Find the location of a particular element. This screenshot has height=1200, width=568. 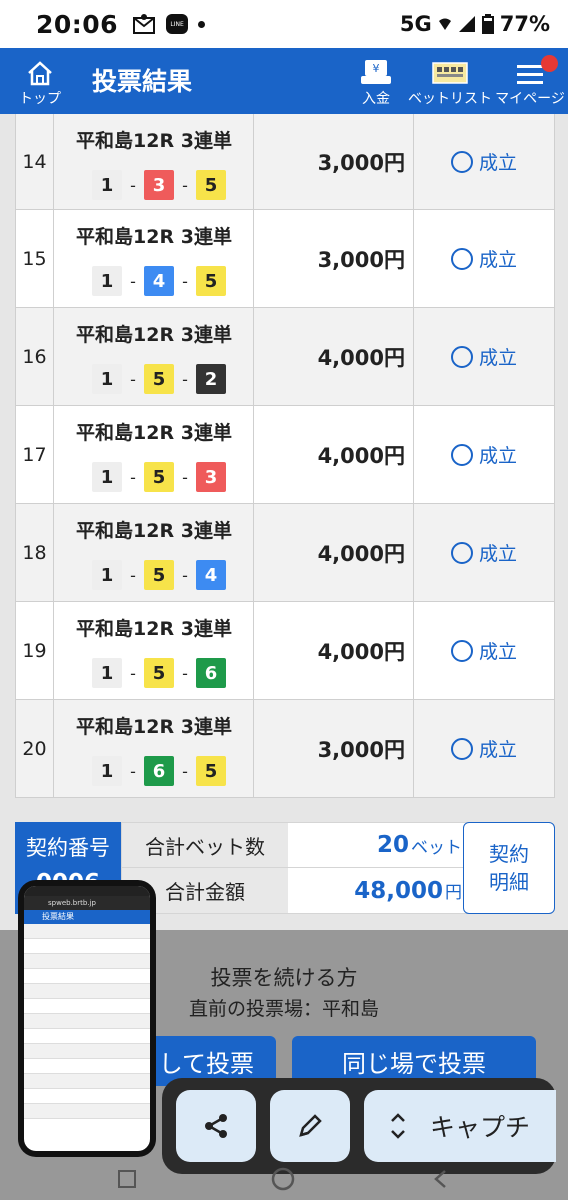

edit-button is located at coordinates (310, 1126).